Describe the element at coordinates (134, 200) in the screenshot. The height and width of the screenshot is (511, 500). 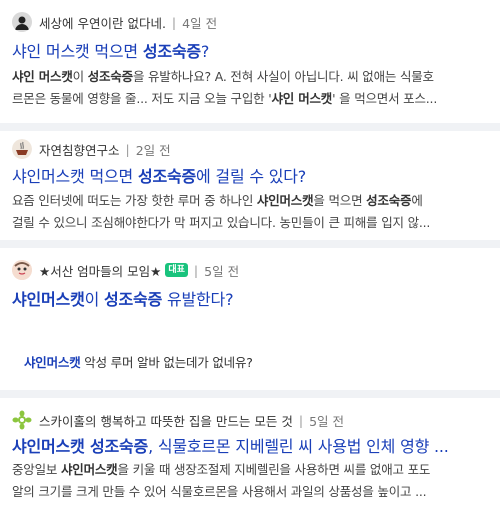
I see `snippet-text: 요즘 인터넷에 떠도는 가장 핫한 루머 중 하나인` at that location.